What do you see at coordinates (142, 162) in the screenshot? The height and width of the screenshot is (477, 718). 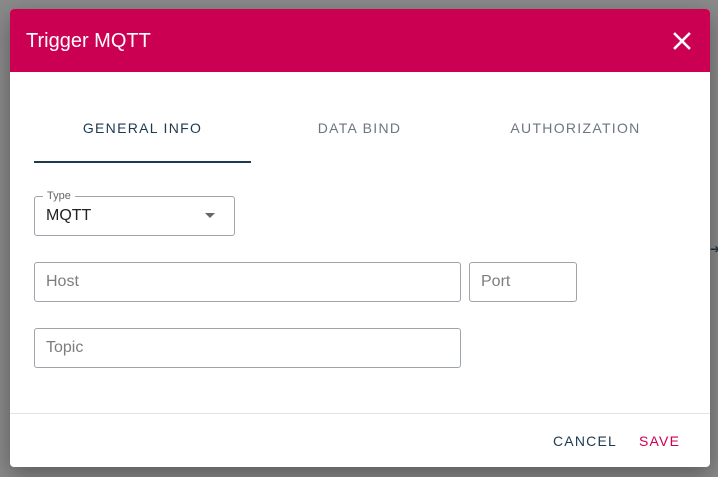 I see `active-tab-indicator` at bounding box center [142, 162].